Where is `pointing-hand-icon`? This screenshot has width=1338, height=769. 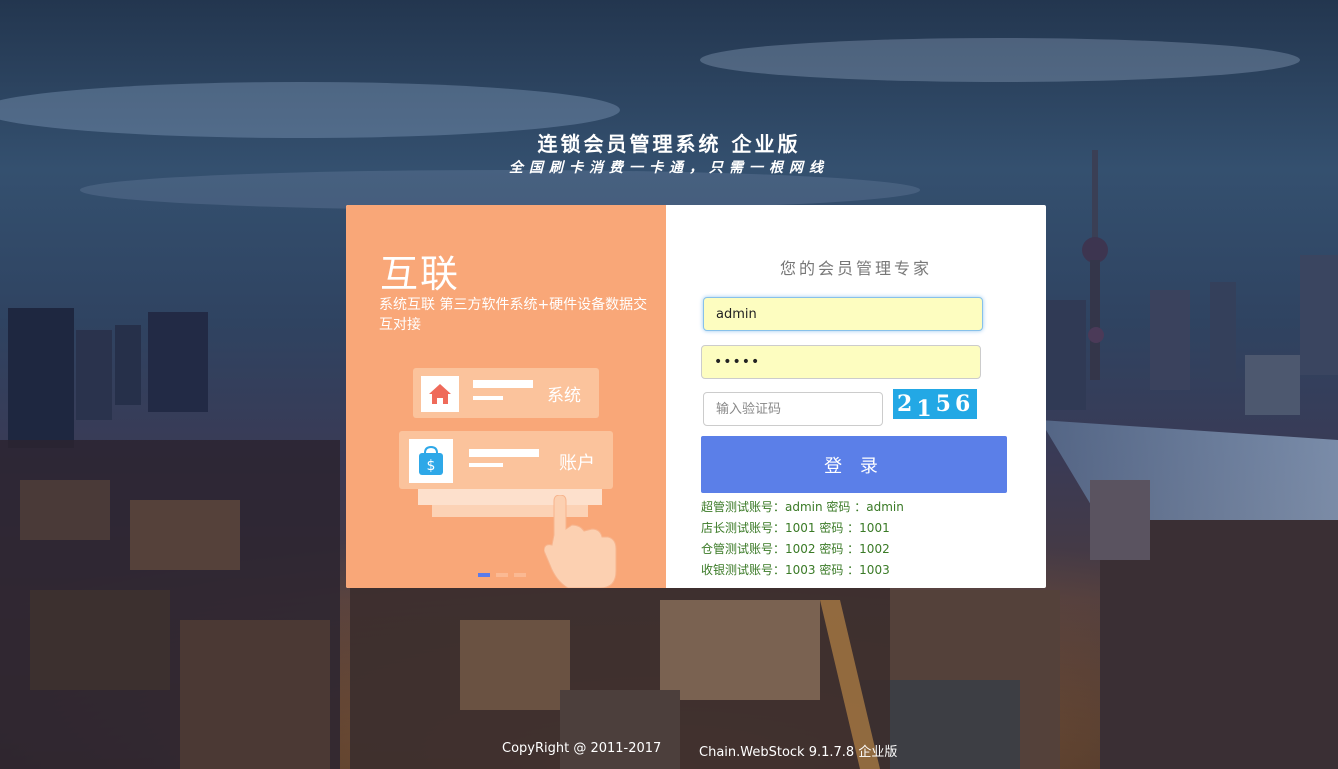 pointing-hand-icon is located at coordinates (580, 541).